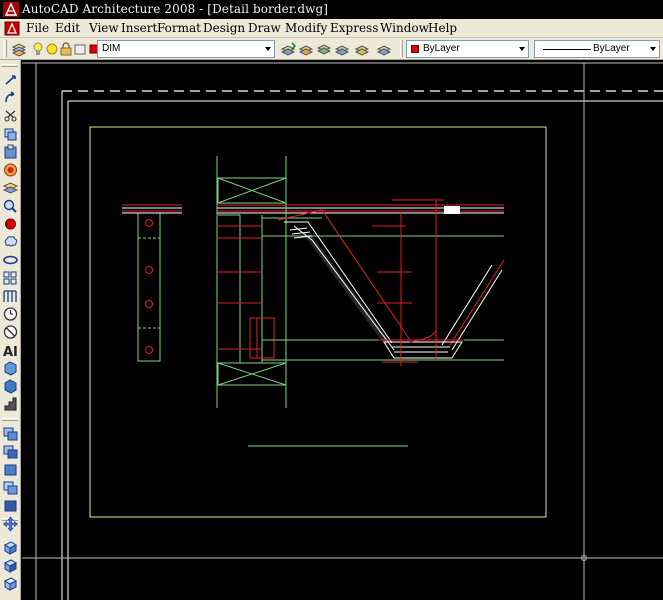 This screenshot has width=663, height=600. Describe the element at coordinates (288, 49) in the screenshot. I see `make-current-layer-icon` at that location.